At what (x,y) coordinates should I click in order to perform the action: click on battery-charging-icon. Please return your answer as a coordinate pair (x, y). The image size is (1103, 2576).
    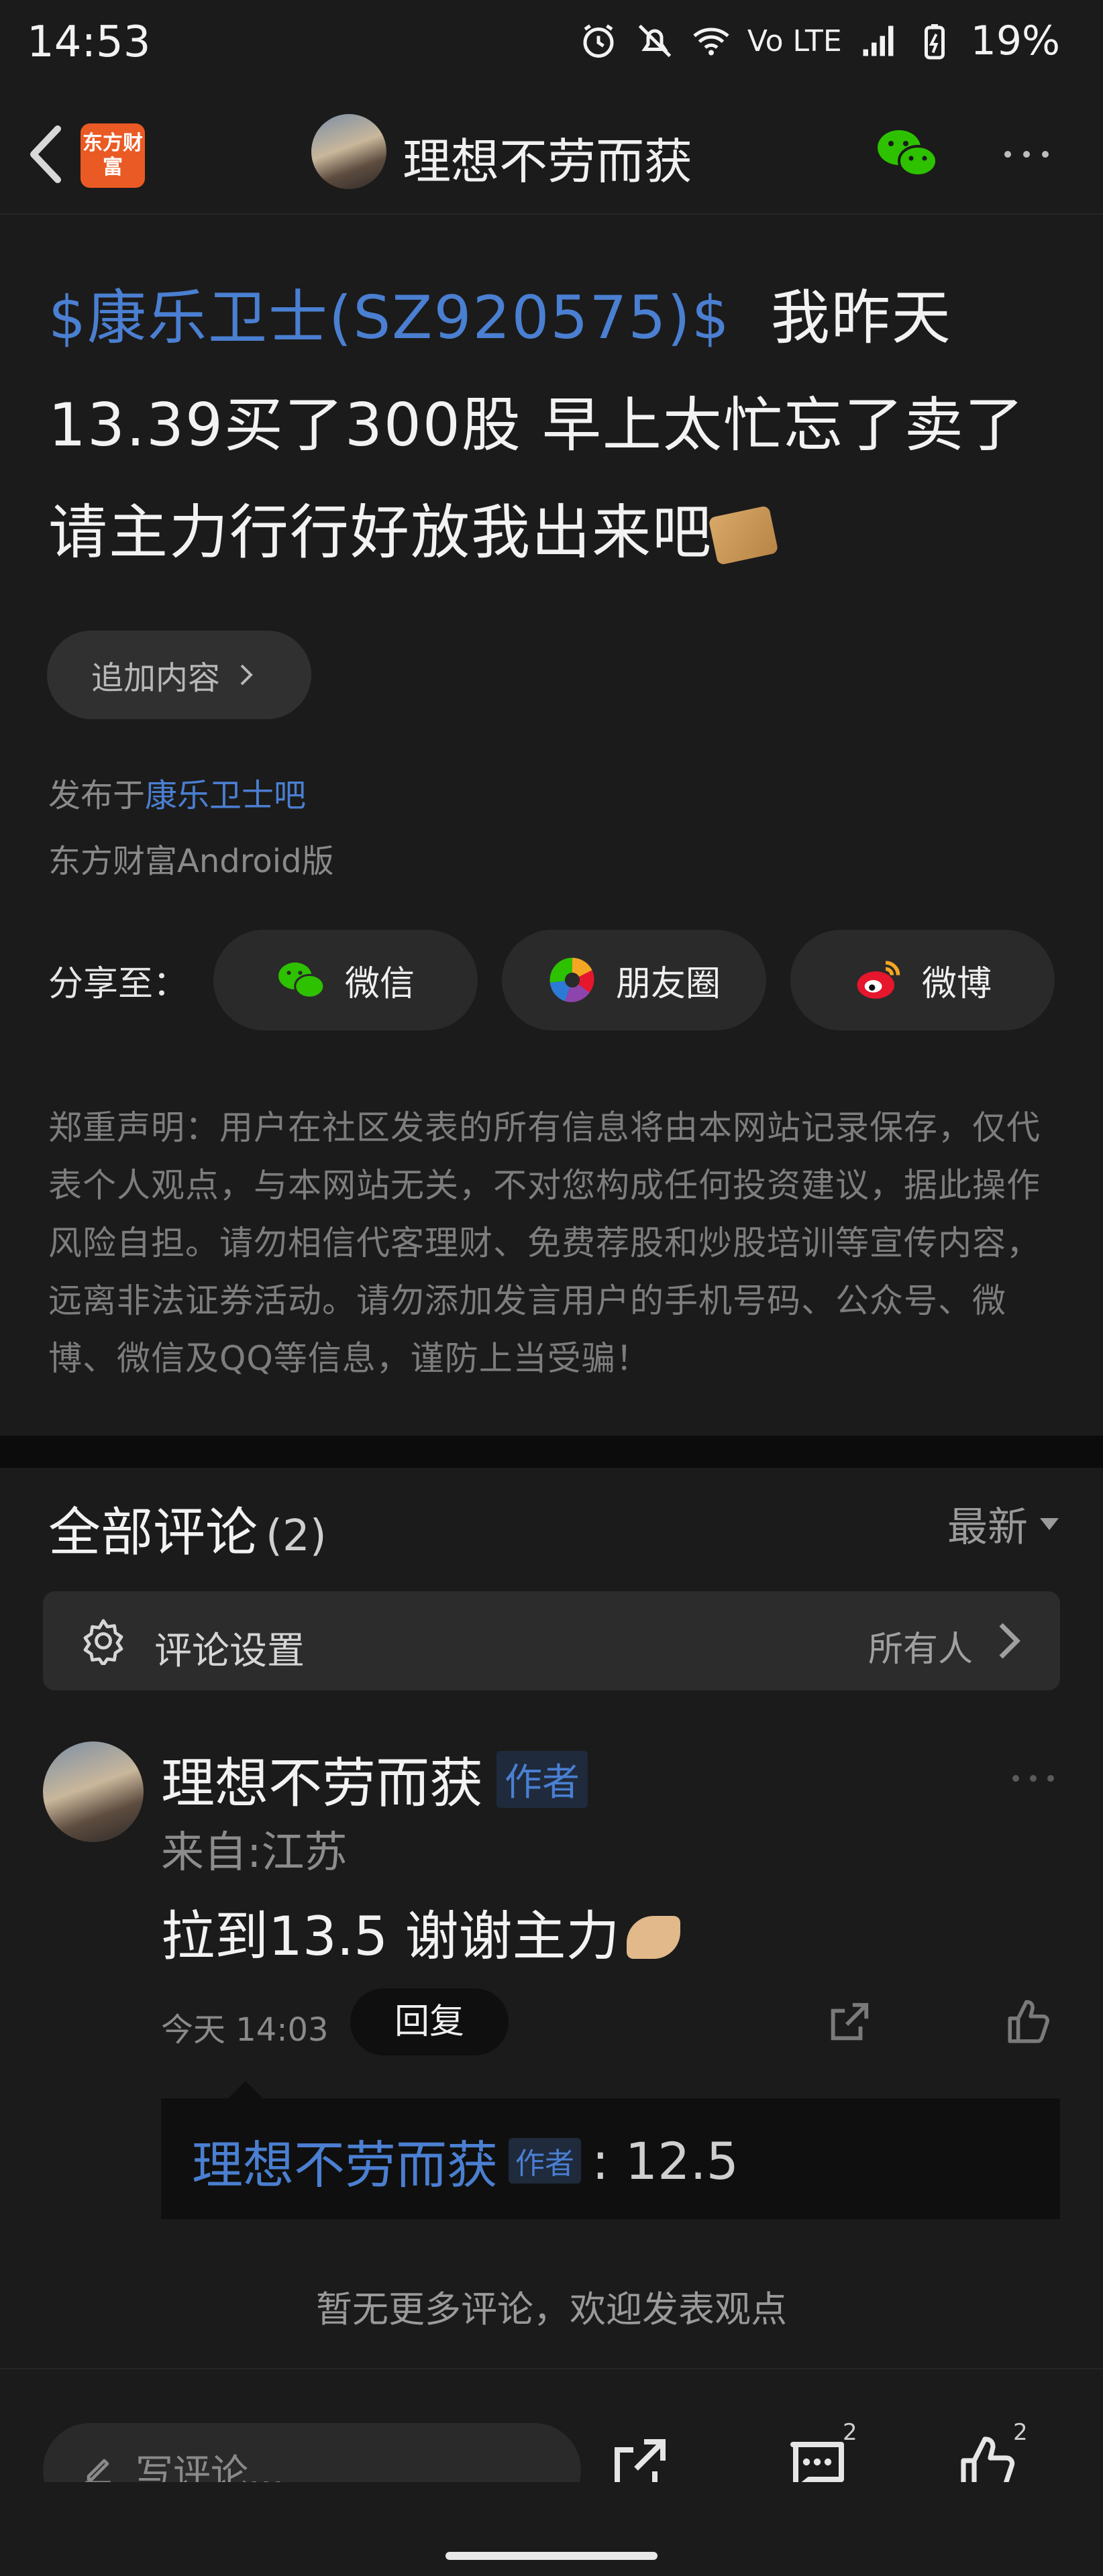
    Looking at the image, I should click on (935, 42).